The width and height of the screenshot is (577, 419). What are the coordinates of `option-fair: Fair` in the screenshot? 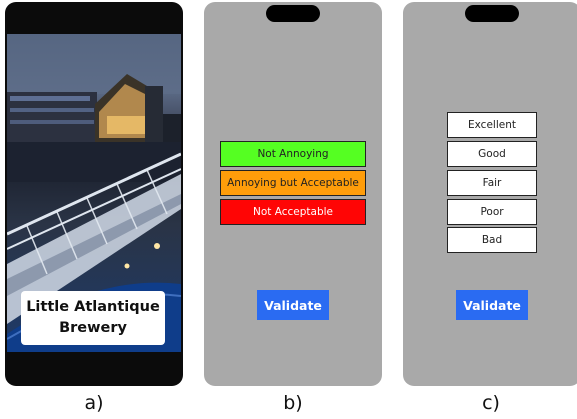 It's located at (492, 183).